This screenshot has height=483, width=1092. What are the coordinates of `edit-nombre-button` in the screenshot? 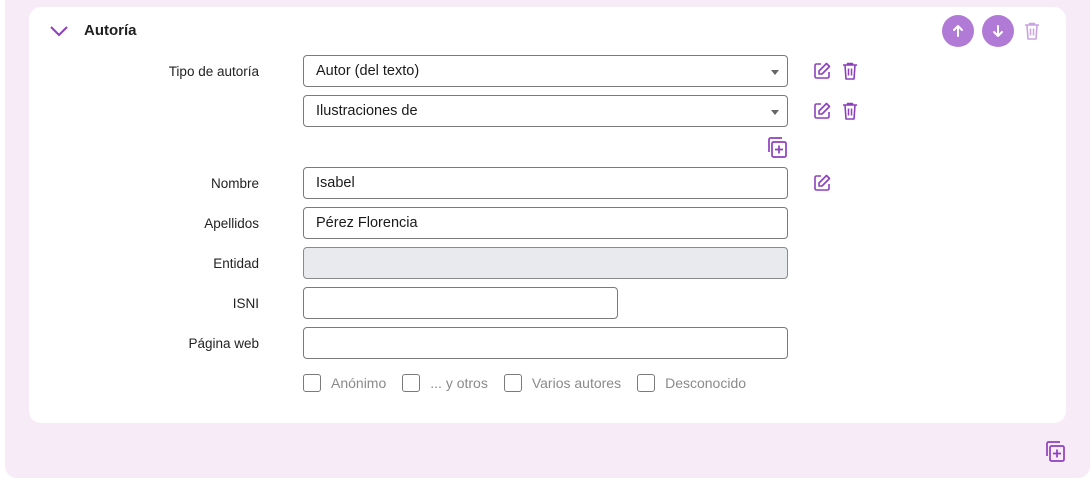 It's located at (822, 183).